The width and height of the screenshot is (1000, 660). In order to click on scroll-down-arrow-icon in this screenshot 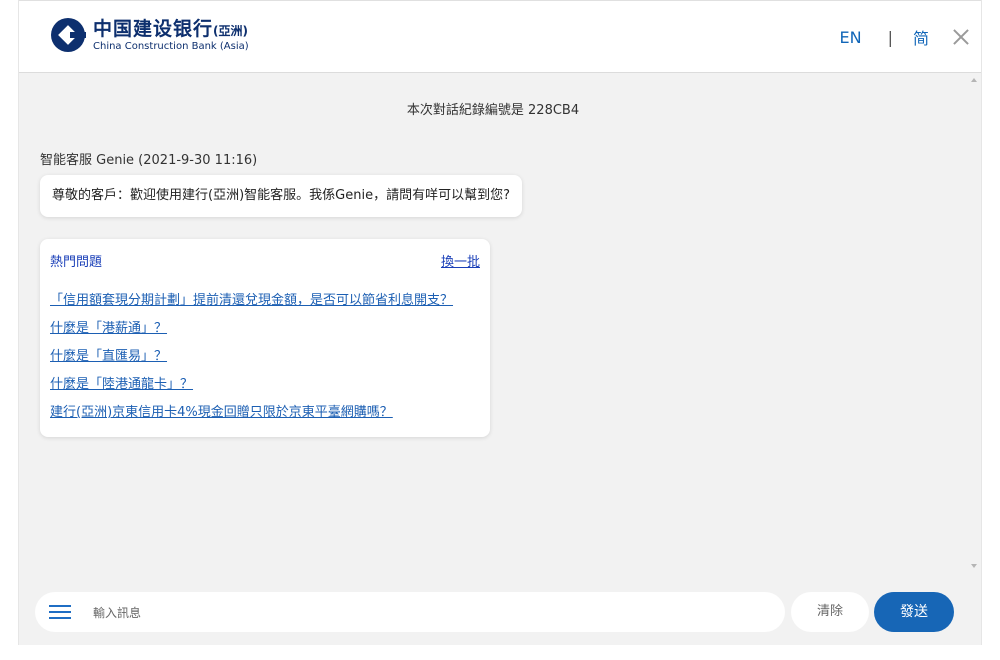, I will do `click(974, 566)`.